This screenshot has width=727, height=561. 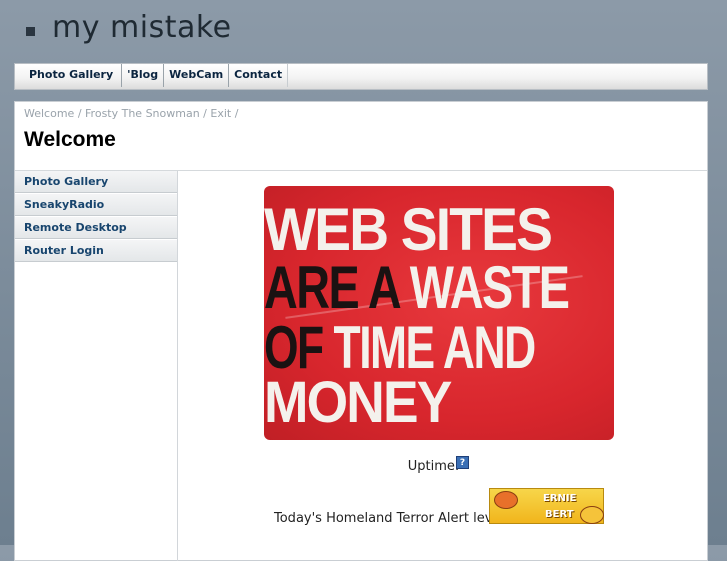 I want to click on page-title: Welcome, so click(x=70, y=139).